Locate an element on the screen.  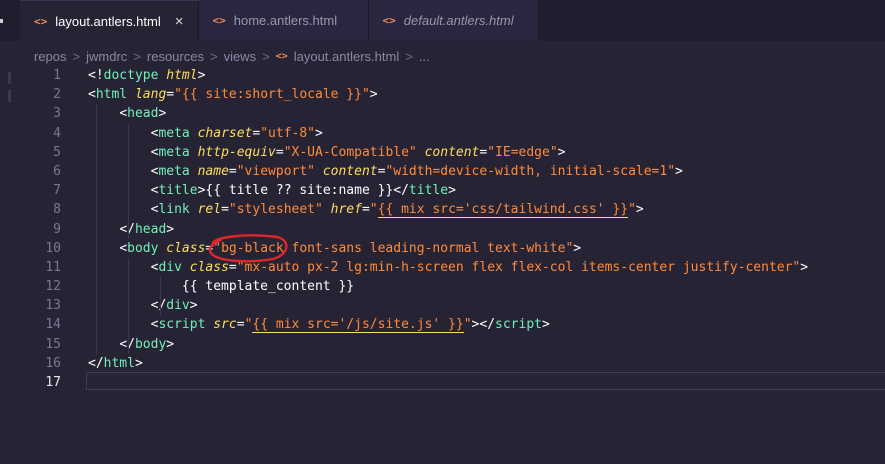
code-line: 12 {{ template_content }} is located at coordinates (442, 286).